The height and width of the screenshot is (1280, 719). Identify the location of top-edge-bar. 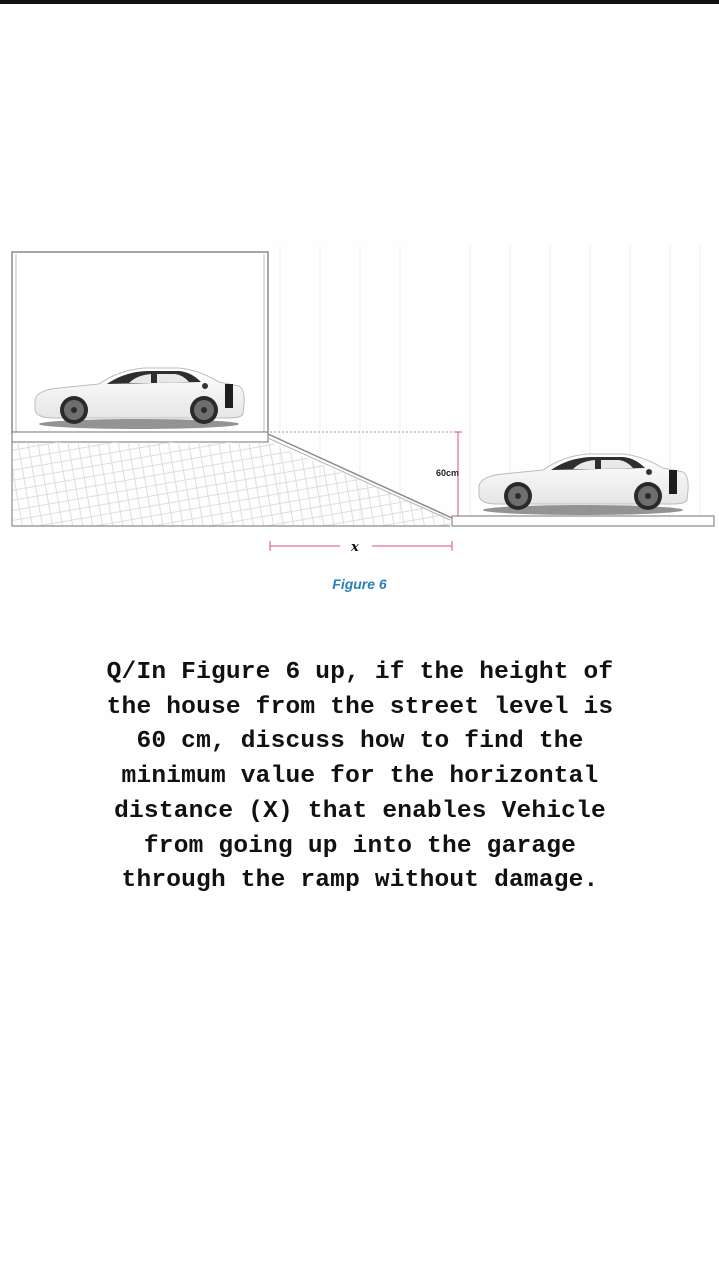
(359, 2).